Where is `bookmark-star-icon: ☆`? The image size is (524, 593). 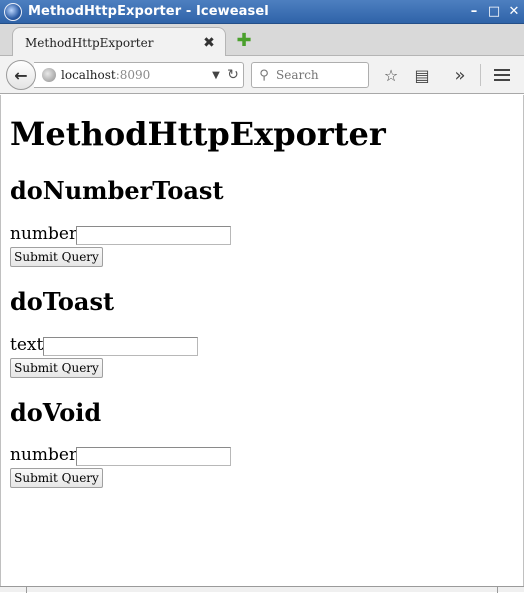
bookmark-star-icon: ☆ is located at coordinates (391, 75).